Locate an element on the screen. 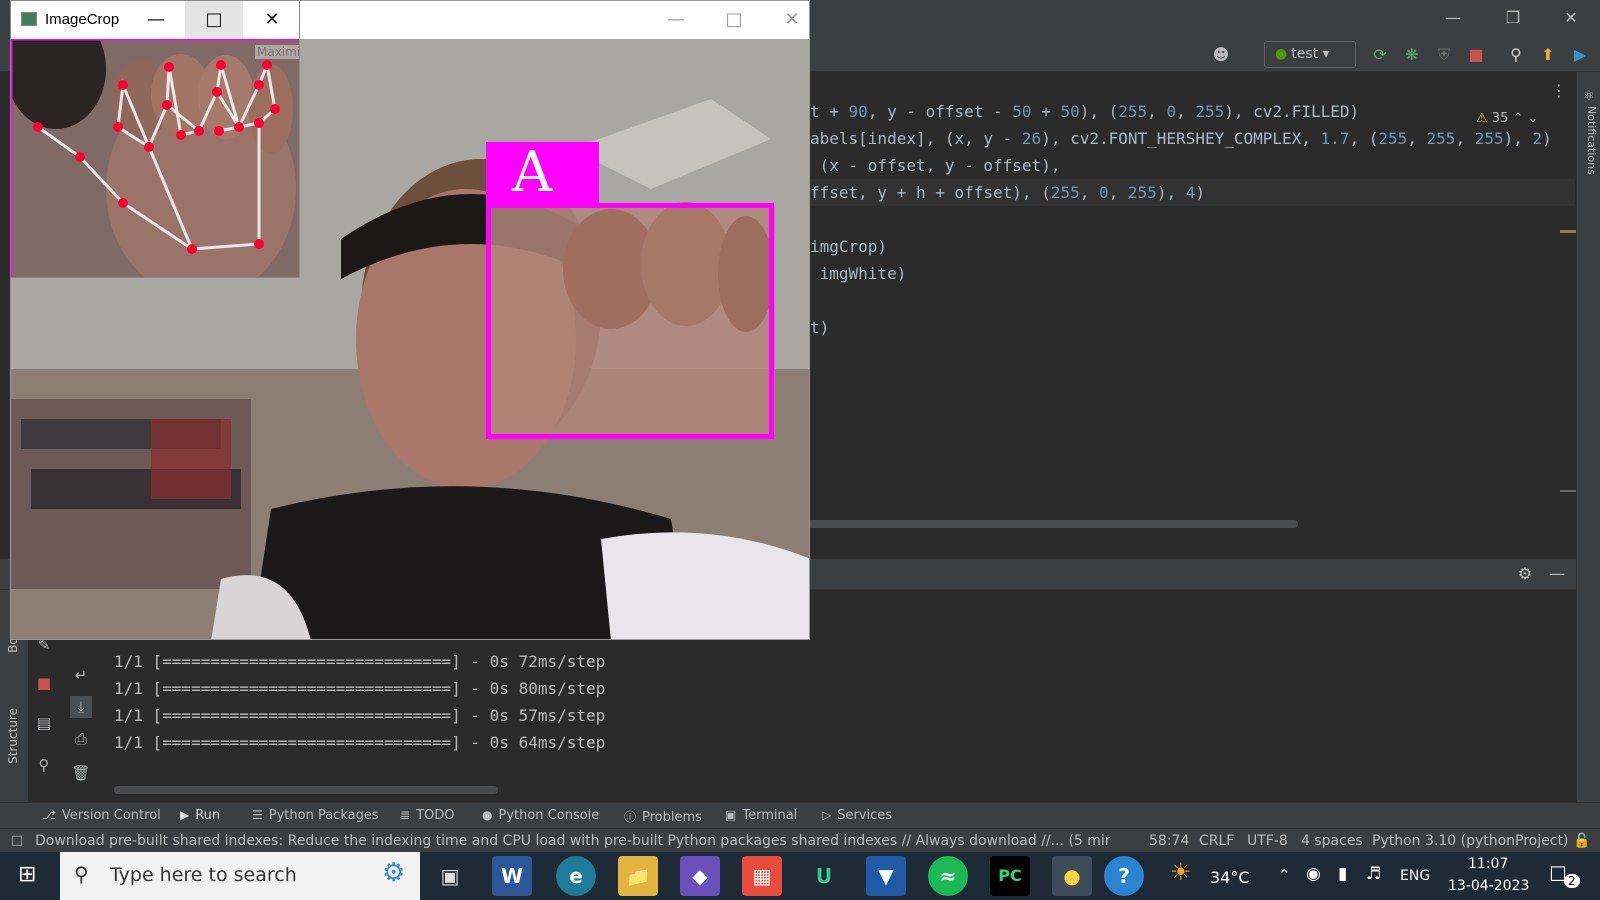  lock-icon: 🔓 is located at coordinates (1581, 841).